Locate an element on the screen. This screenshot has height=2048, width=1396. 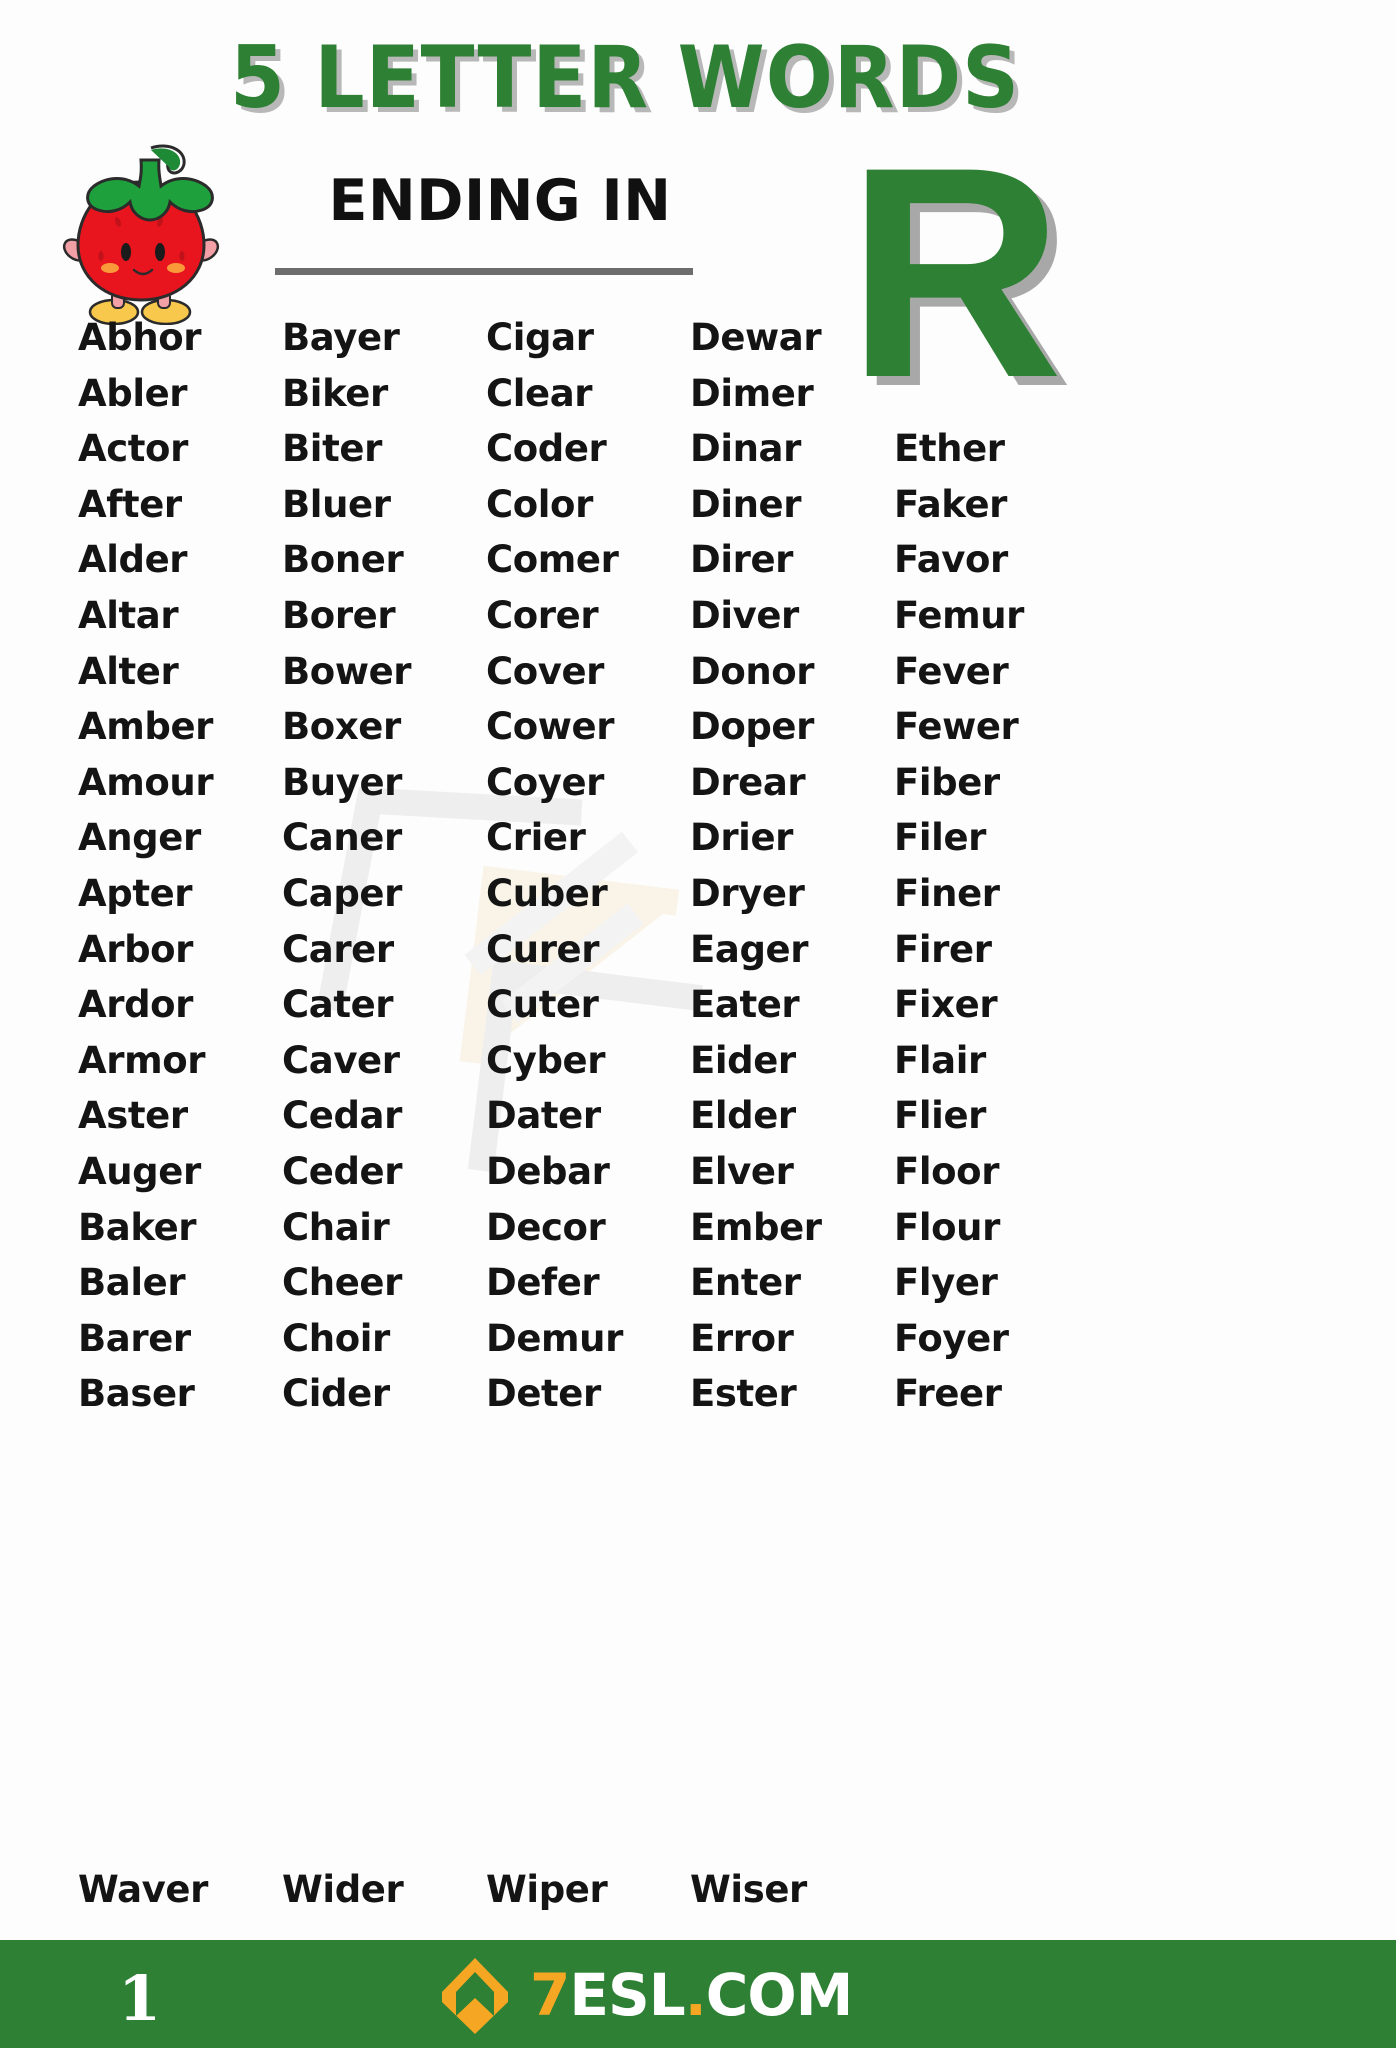
word-item: Fever is located at coordinates (951, 671).